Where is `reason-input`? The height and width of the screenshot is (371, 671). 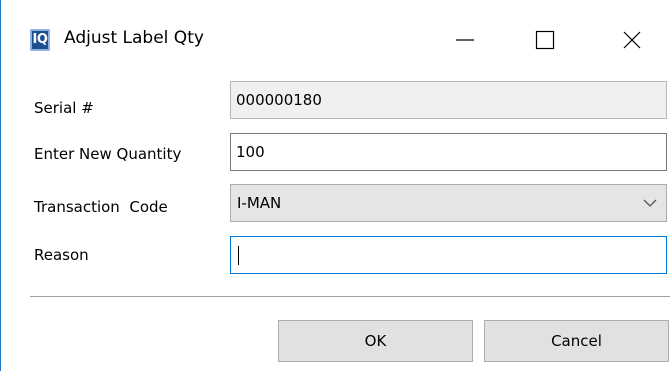 reason-input is located at coordinates (448, 255).